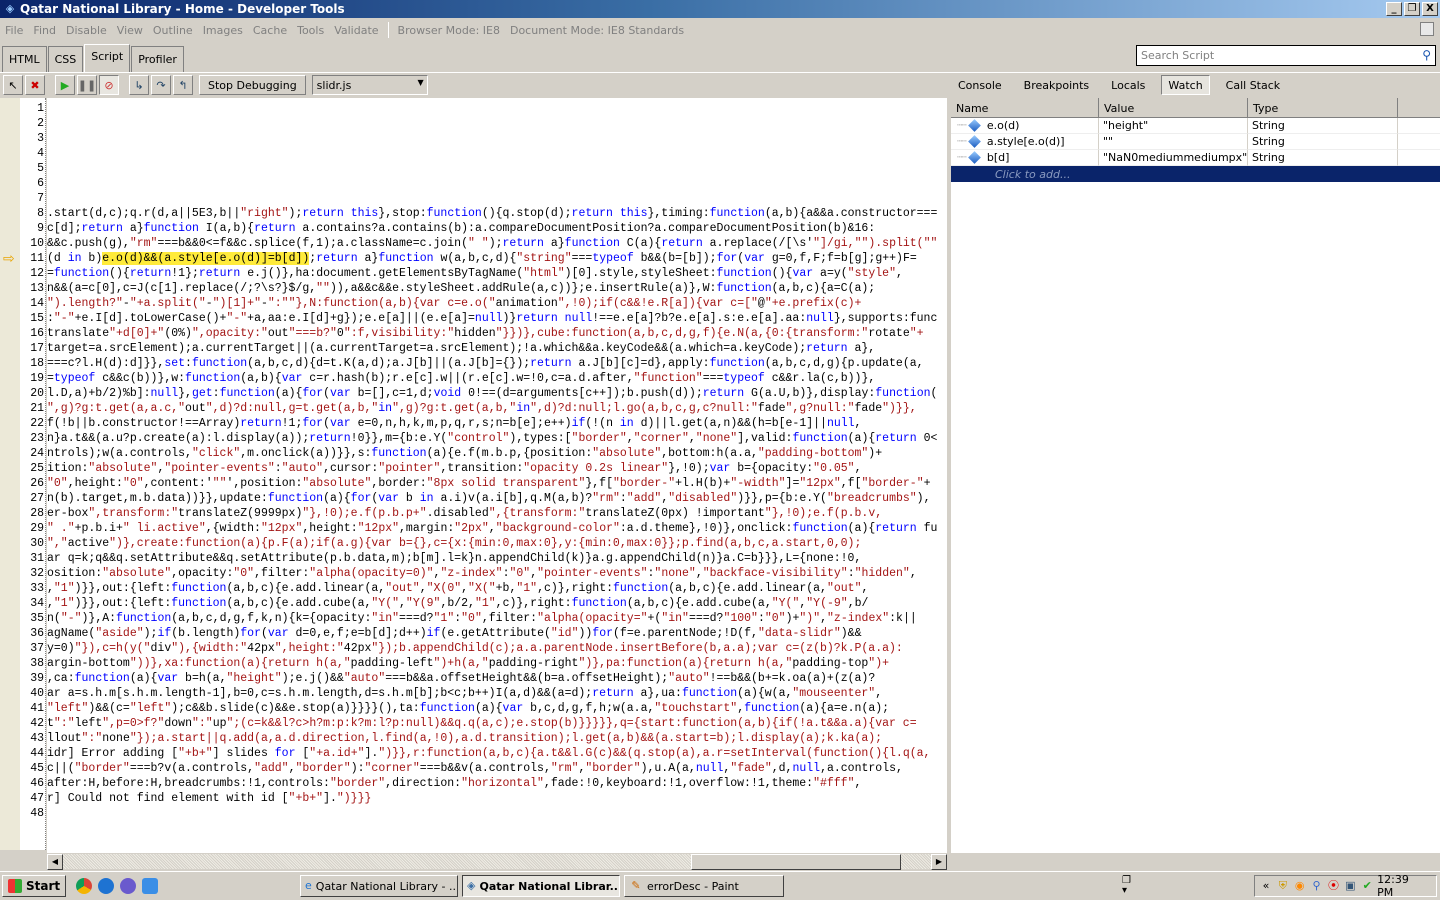 Image resolution: width=1440 pixels, height=900 pixels. I want to click on step-over-icon: ↷, so click(161, 85).